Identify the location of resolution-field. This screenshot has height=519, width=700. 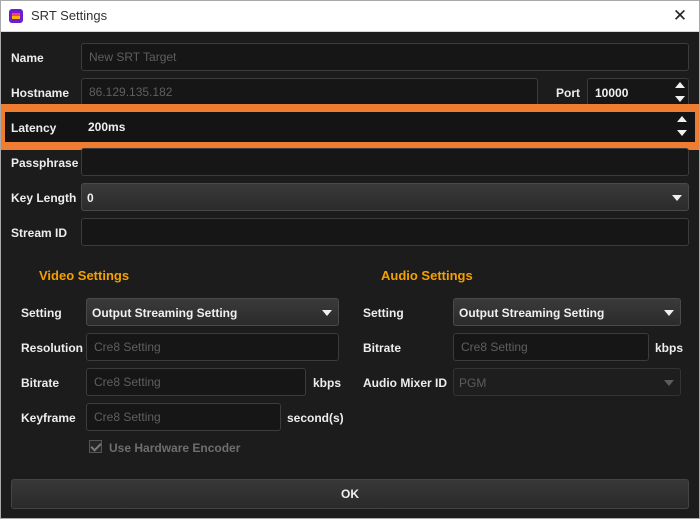
(212, 347).